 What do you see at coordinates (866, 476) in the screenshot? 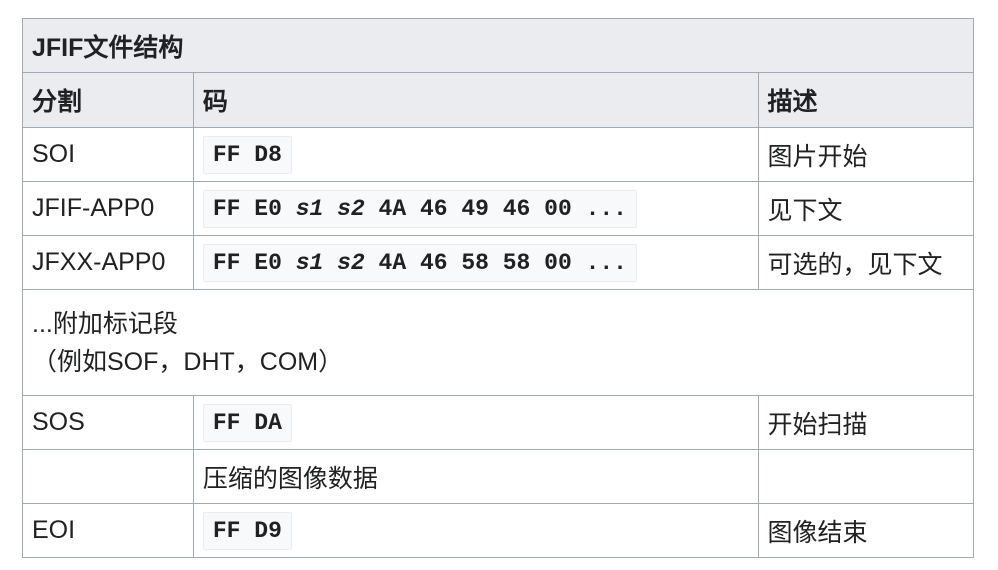
I see `description-cell` at bounding box center [866, 476].